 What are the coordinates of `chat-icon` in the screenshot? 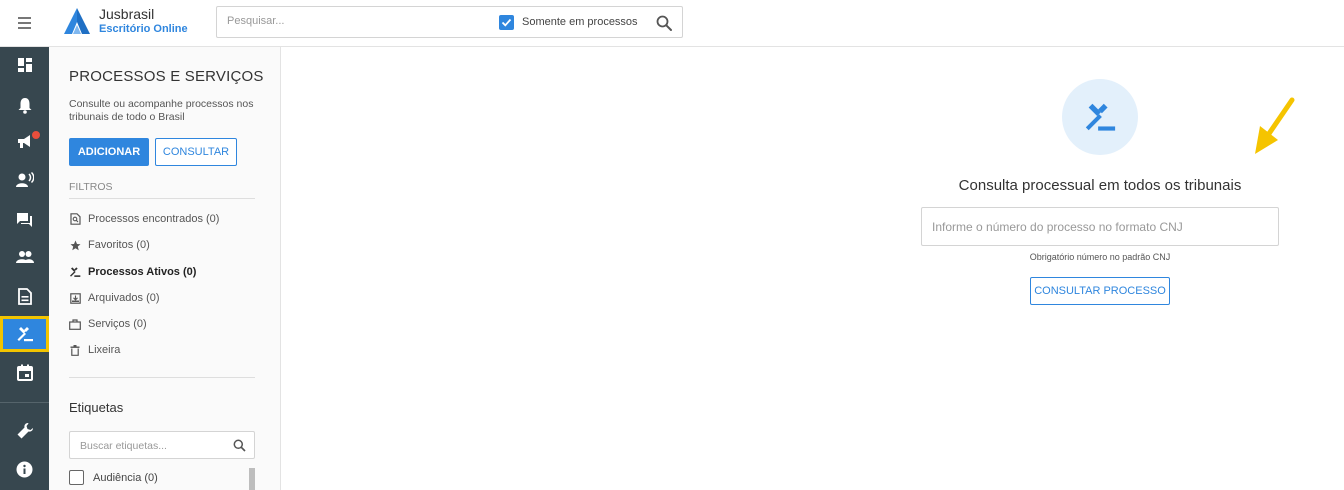 It's located at (24, 220).